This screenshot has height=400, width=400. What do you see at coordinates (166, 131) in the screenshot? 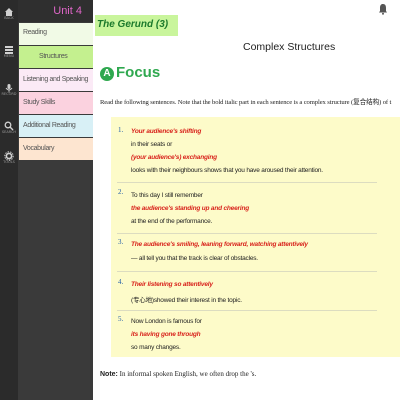
I see `sentence-line: Your audience's shifting` at bounding box center [166, 131].